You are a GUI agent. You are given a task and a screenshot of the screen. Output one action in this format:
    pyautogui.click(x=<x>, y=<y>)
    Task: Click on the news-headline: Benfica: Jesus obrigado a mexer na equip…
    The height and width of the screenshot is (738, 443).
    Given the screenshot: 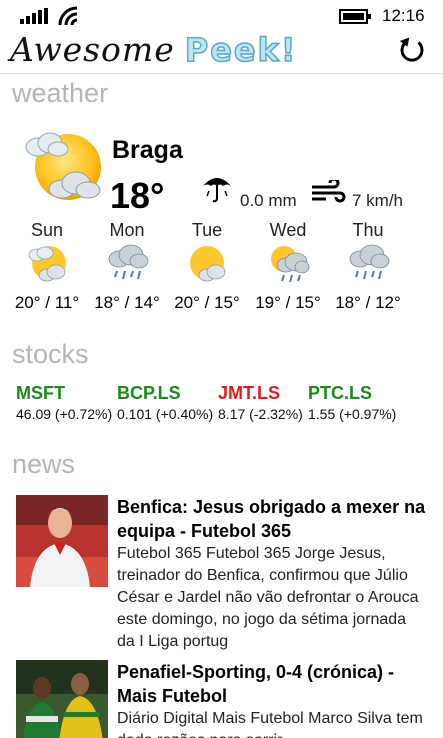 What is the action you would take?
    pyautogui.click(x=272, y=519)
    